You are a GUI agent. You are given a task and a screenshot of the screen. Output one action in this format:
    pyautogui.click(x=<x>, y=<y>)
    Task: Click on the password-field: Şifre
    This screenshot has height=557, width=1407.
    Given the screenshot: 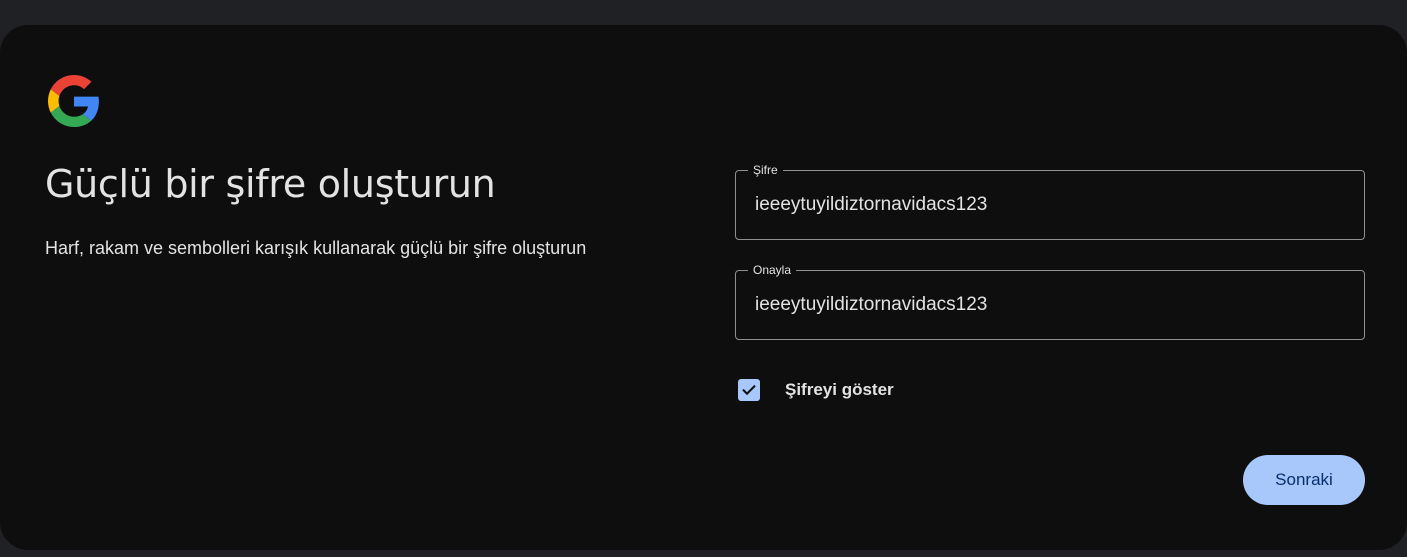 What is the action you would take?
    pyautogui.click(x=1050, y=201)
    